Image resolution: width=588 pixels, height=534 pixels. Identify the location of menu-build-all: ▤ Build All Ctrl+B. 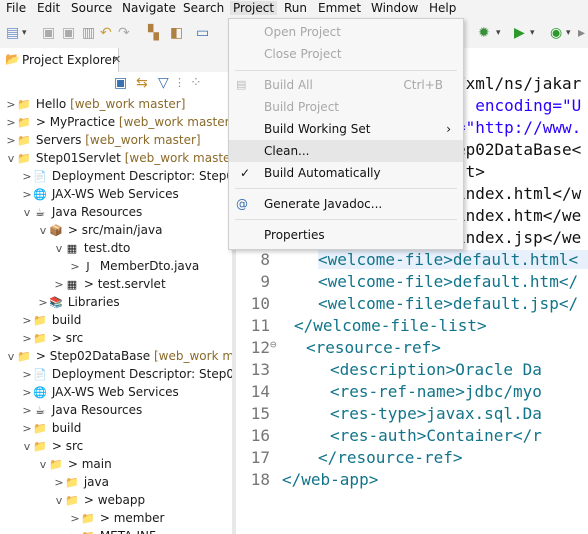
(346, 85).